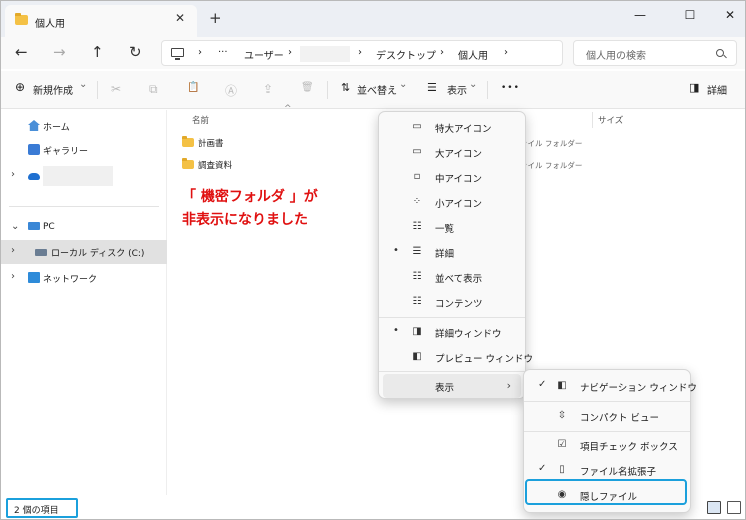  Describe the element at coordinates (307, 87) in the screenshot. I see `delete-icon: 🗑` at that location.